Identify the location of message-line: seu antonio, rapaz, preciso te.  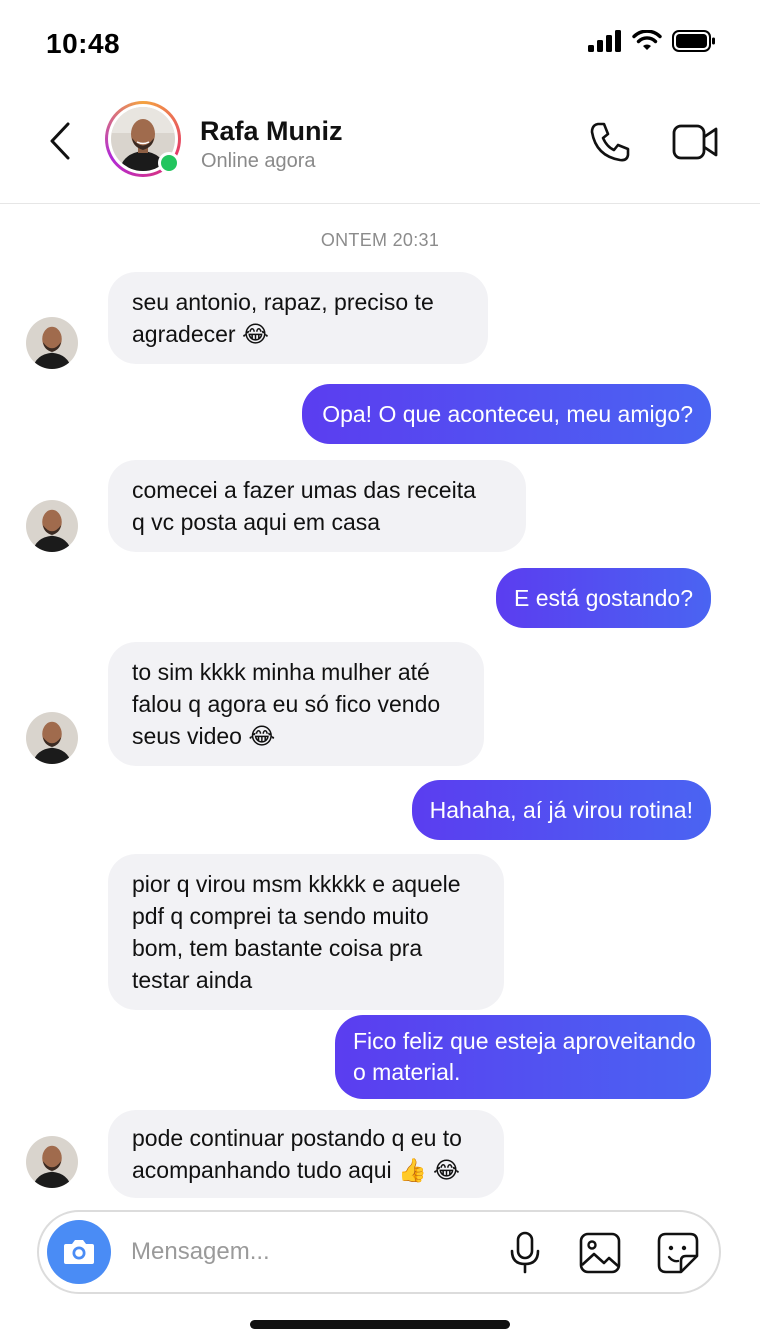
(283, 302).